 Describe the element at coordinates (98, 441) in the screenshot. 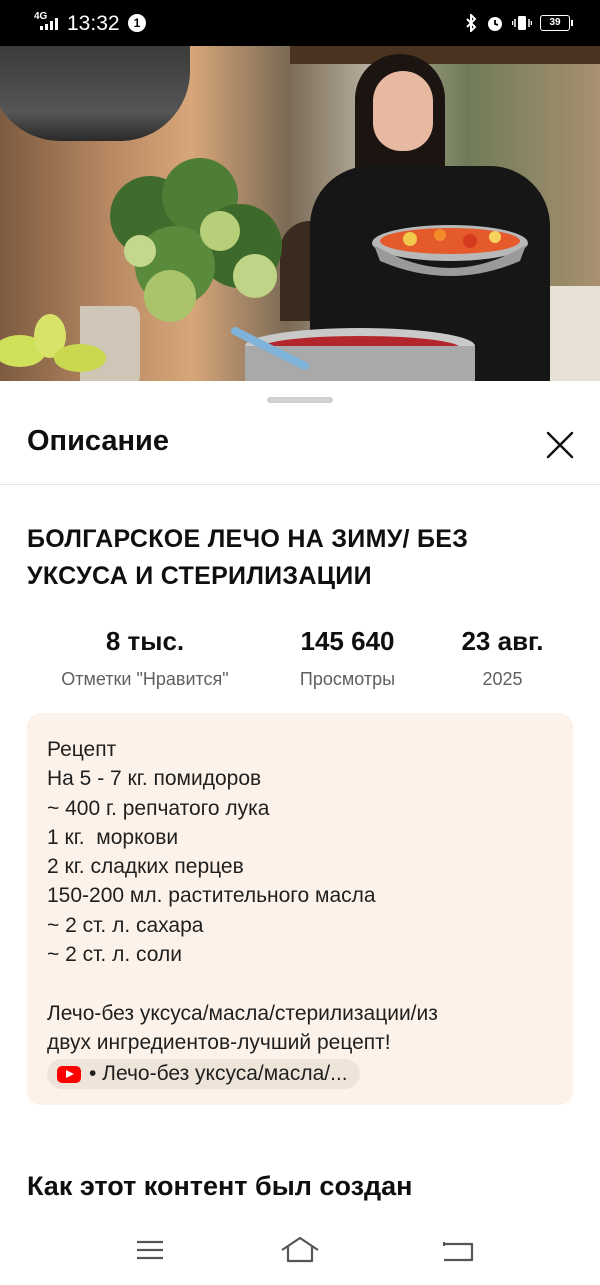

I see `sheet-title: Описание` at that location.